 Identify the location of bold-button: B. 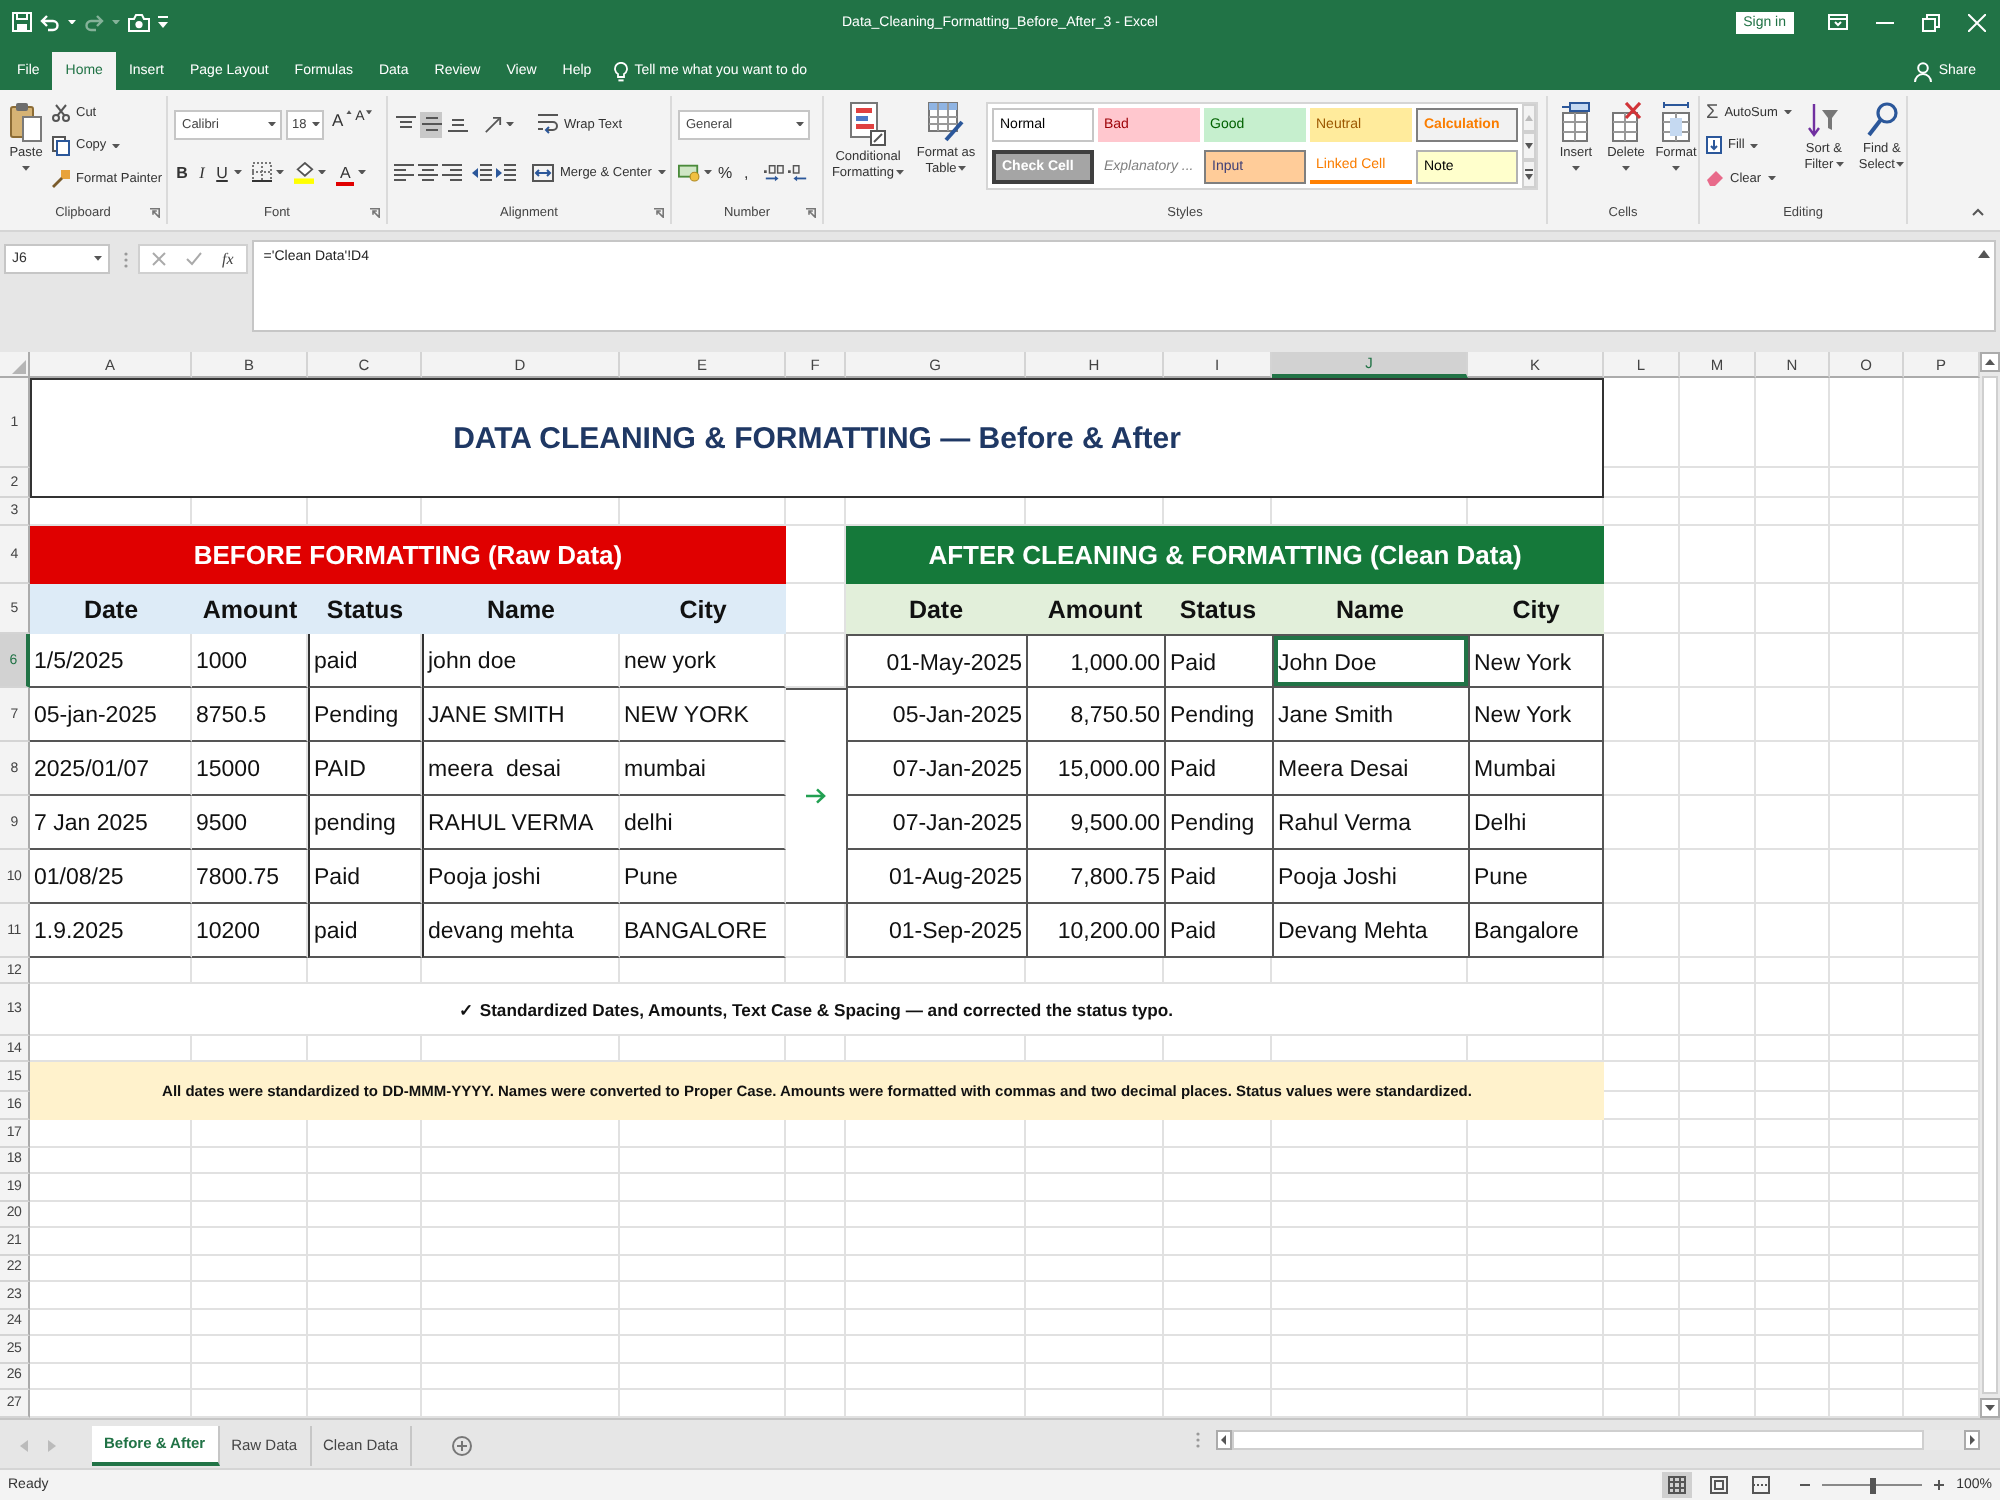
(182, 172).